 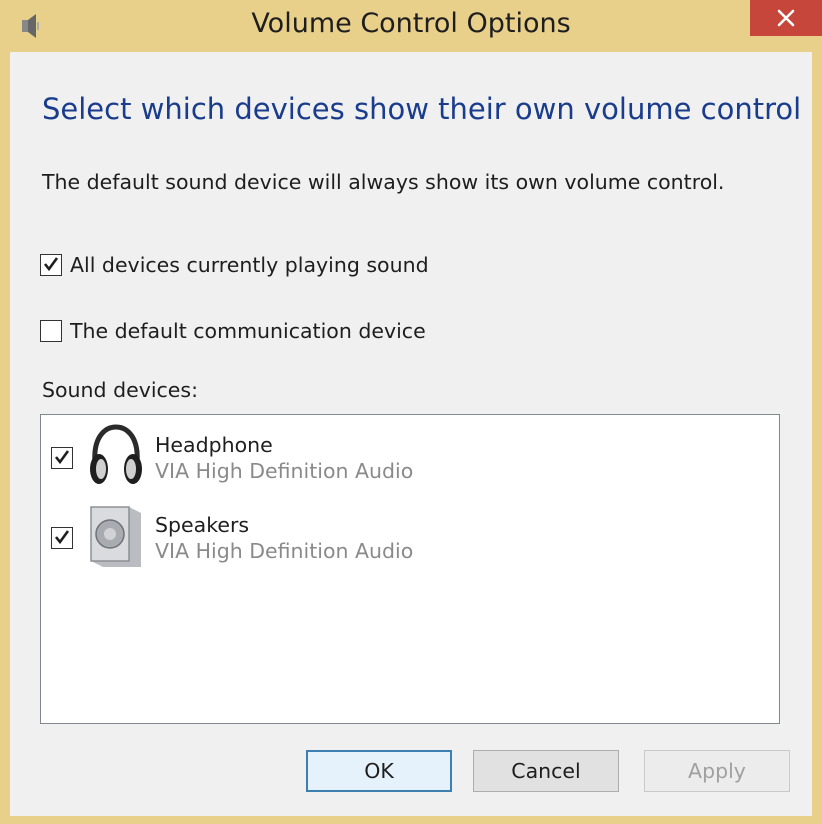 I want to click on sound-devices-label: Sound devices:, so click(x=120, y=390).